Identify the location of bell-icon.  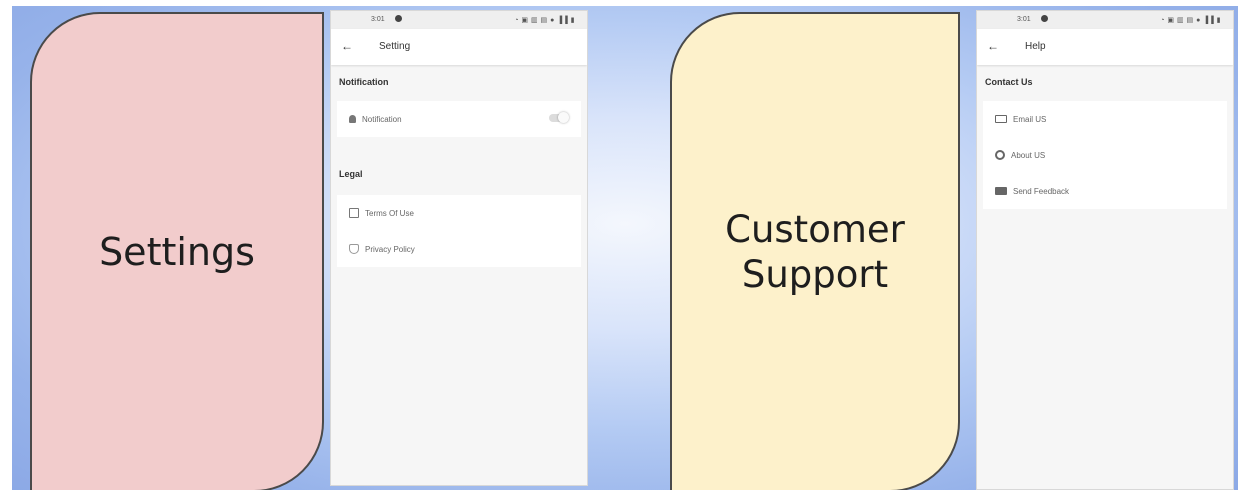
(352, 119).